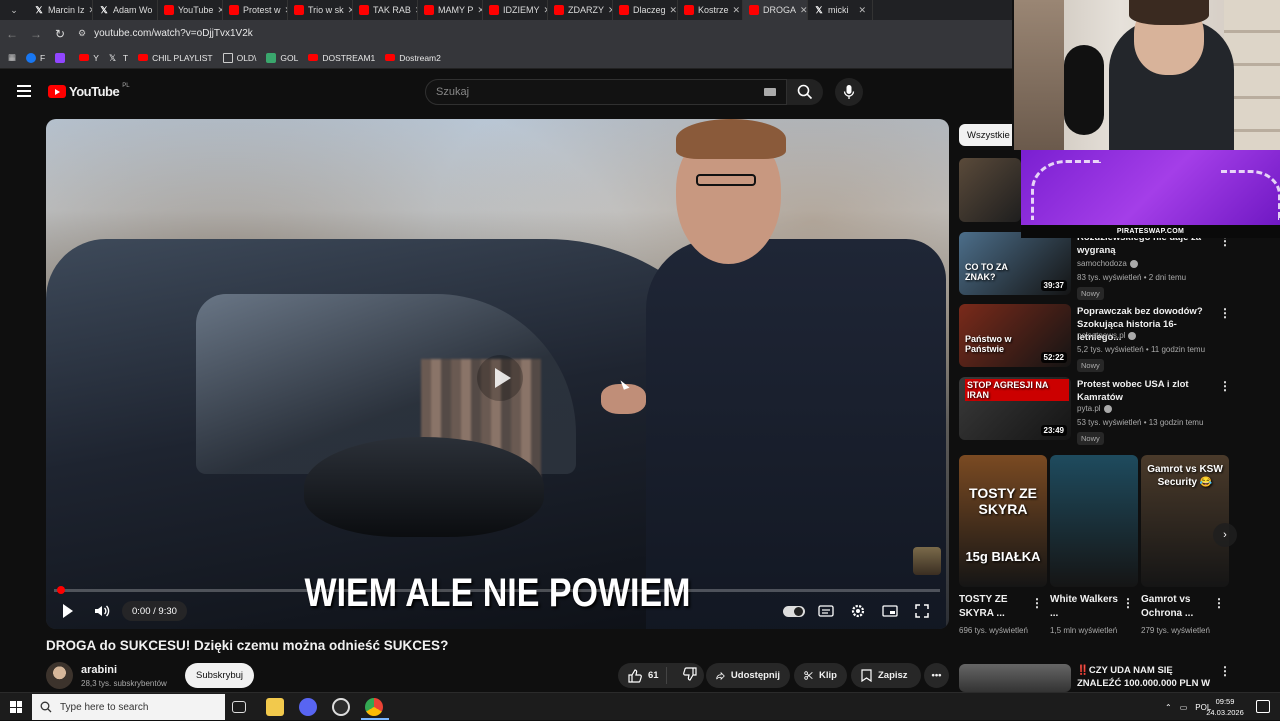 This screenshot has width=1280, height=721. Describe the element at coordinates (84, 57) in the screenshot. I see `youtube-icon` at that location.